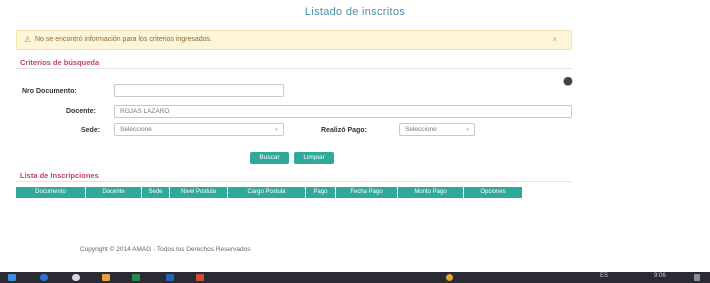  I want to click on criteria-heading: Criterios de búsqueda, so click(60, 62).